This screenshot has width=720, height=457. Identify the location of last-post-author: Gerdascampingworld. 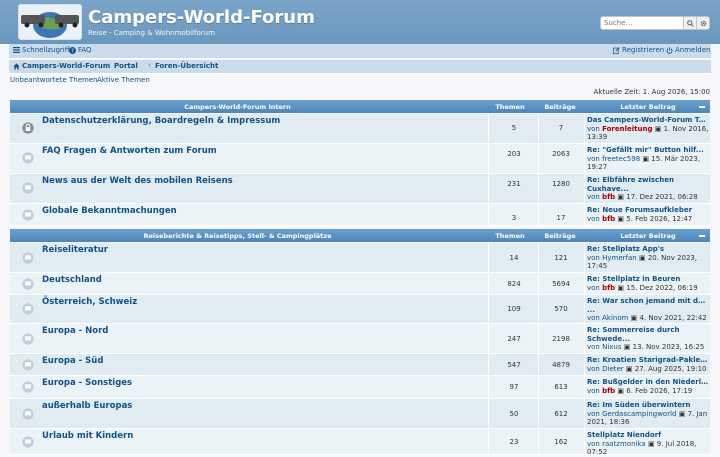
(639, 414).